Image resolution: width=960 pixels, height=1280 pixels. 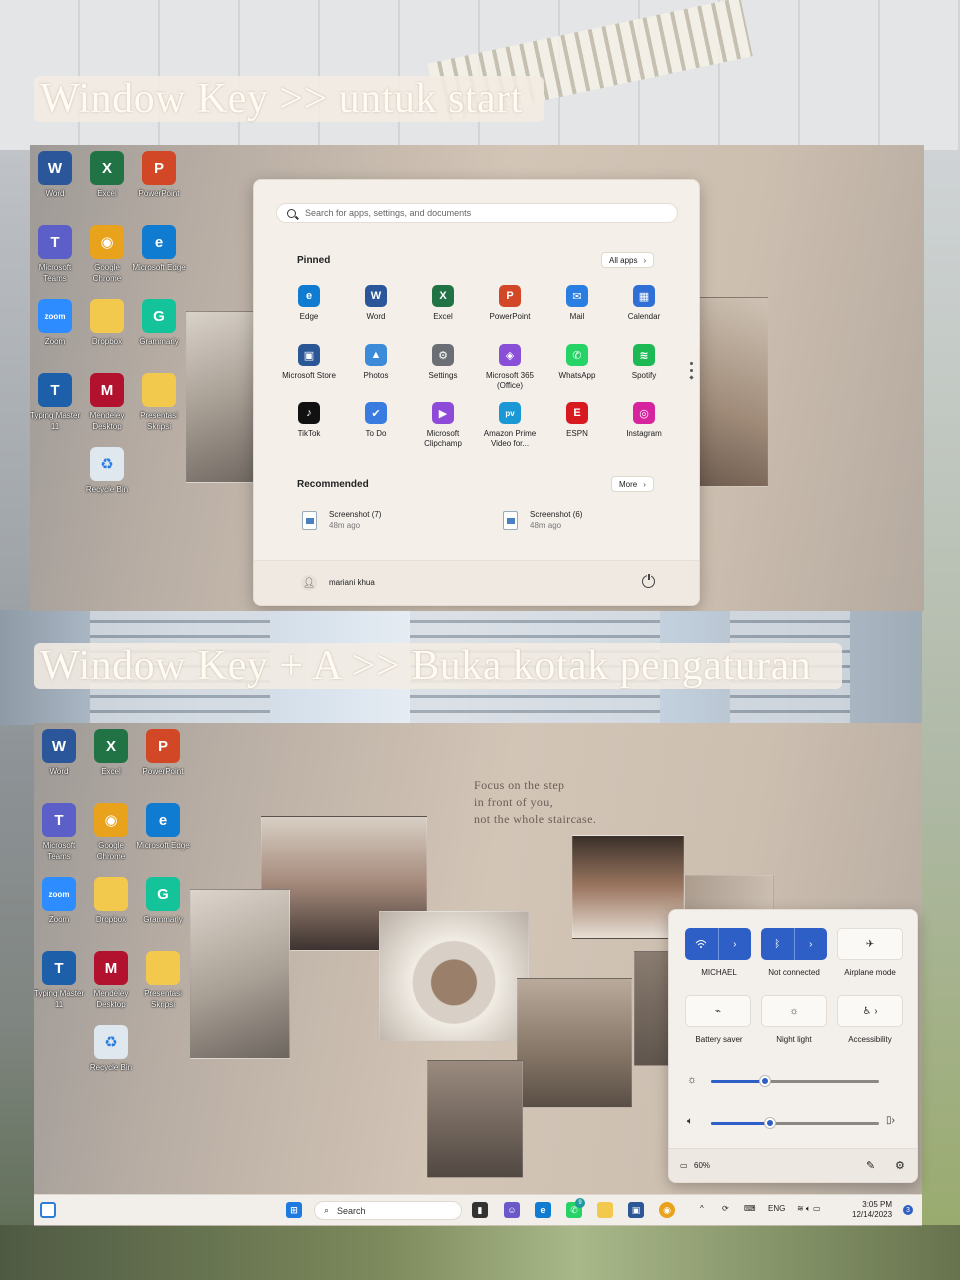 What do you see at coordinates (776, 1208) in the screenshot?
I see `language-indicator: ENG` at bounding box center [776, 1208].